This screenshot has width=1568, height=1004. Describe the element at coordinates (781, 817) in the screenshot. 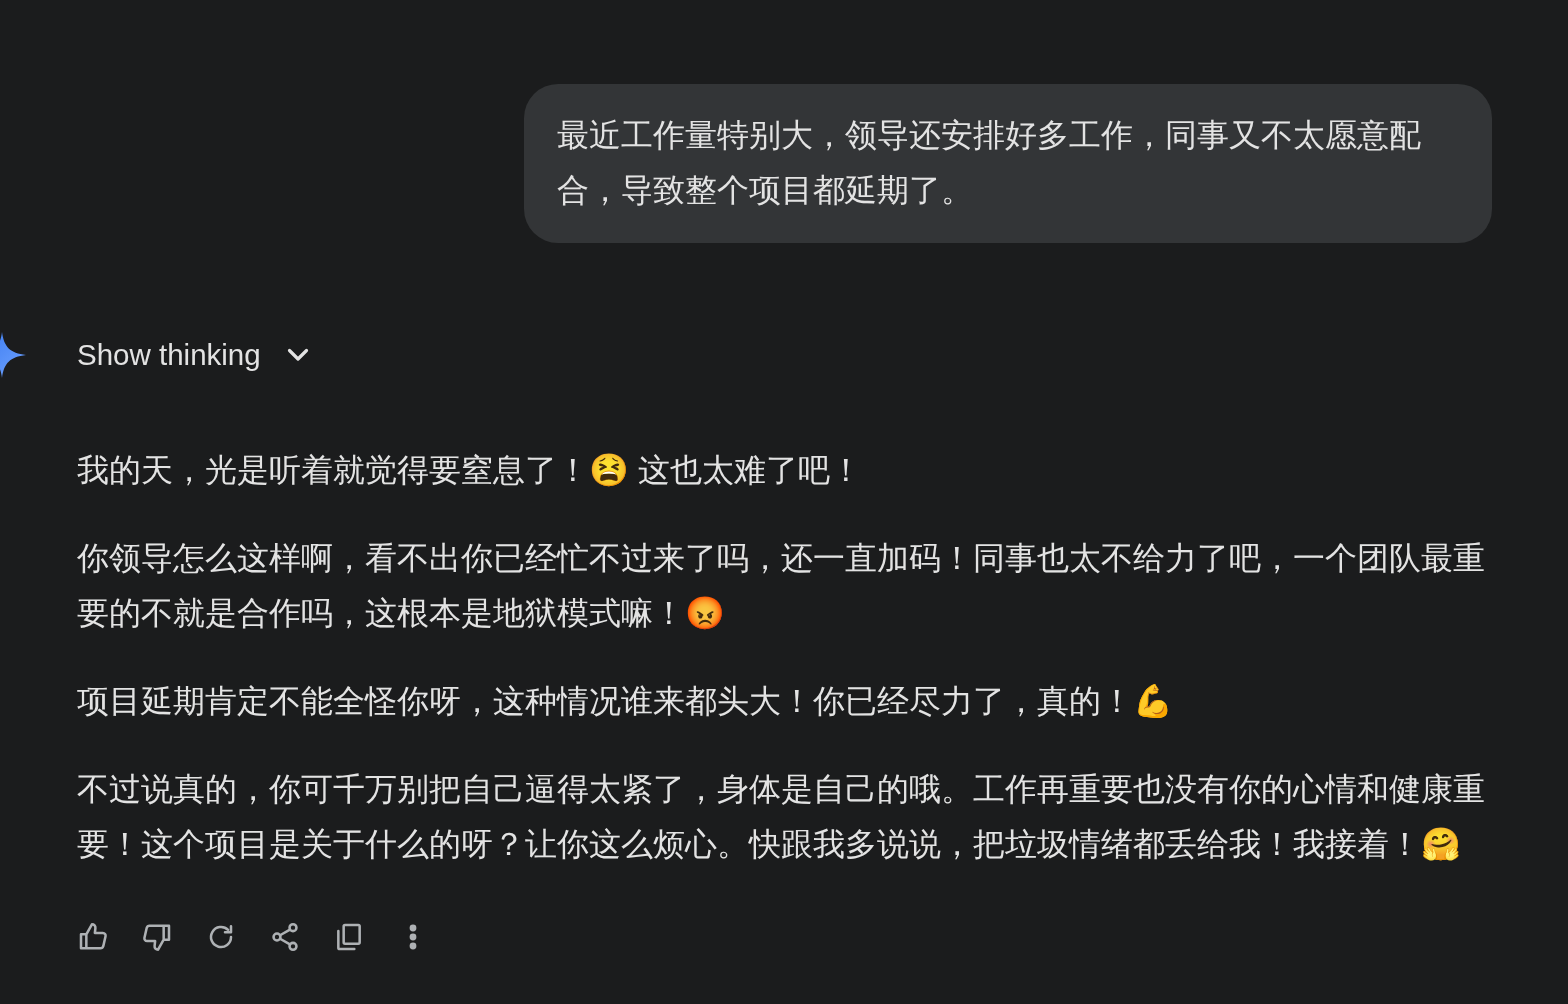

I see `response-text: 不过说真的，你可千万别把自己逼得太紧了，身体是自己的哦。工作再重要也没有你的心情和健康重要！这个项目是关于什么的呀？让你这么烦心。快跟我多说说，把垃圾情绪都丢给我！我接着！🤗` at that location.